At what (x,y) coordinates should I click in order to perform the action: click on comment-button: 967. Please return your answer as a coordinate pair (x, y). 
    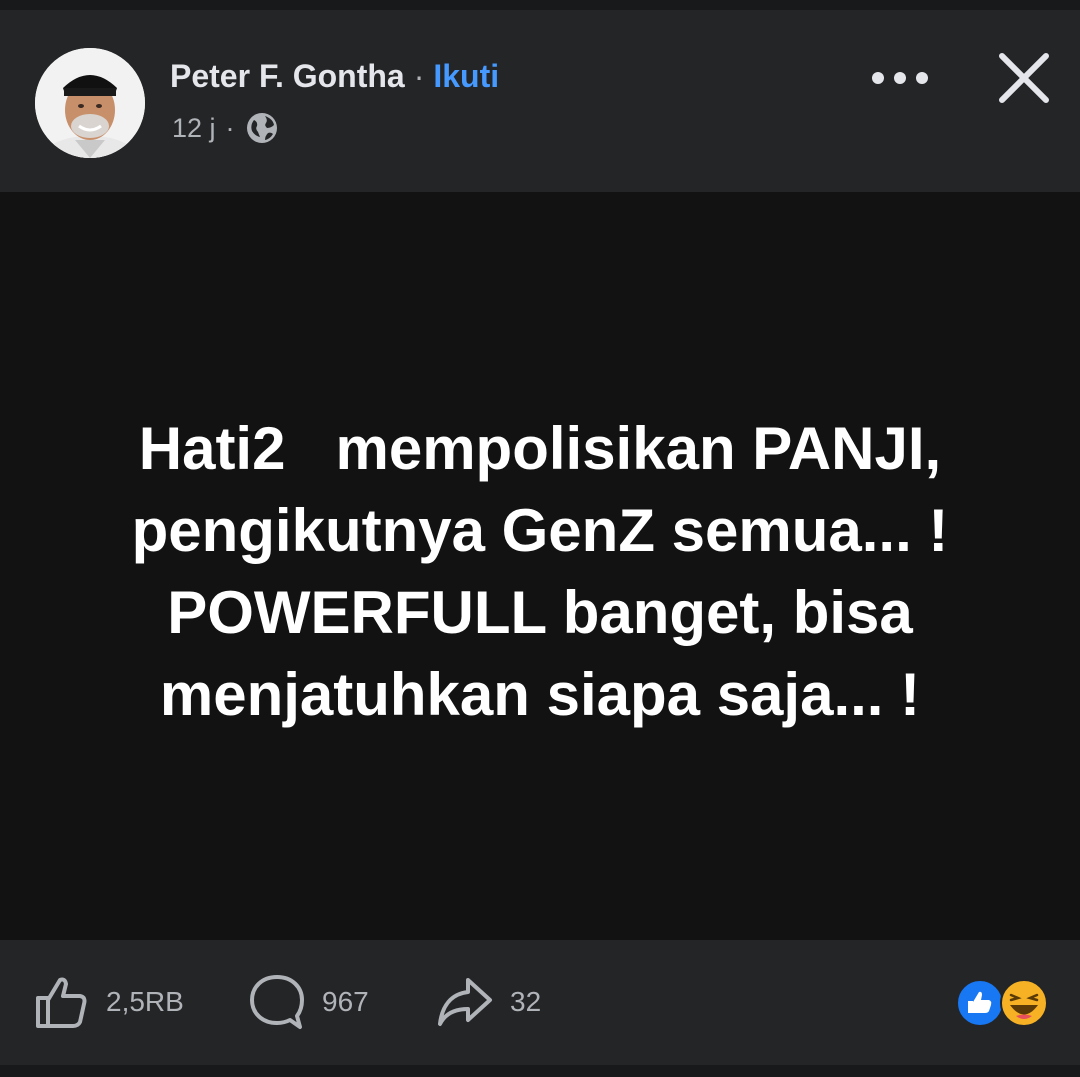
    Looking at the image, I should click on (308, 1002).